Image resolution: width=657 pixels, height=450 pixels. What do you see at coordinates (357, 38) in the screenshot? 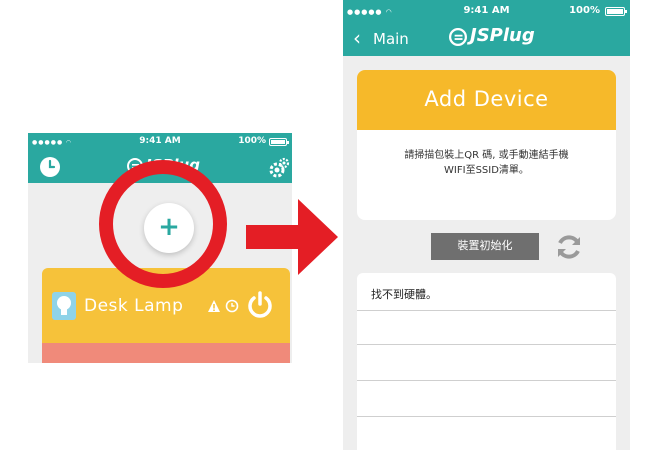
I see `chevron-left-icon: ‹` at bounding box center [357, 38].